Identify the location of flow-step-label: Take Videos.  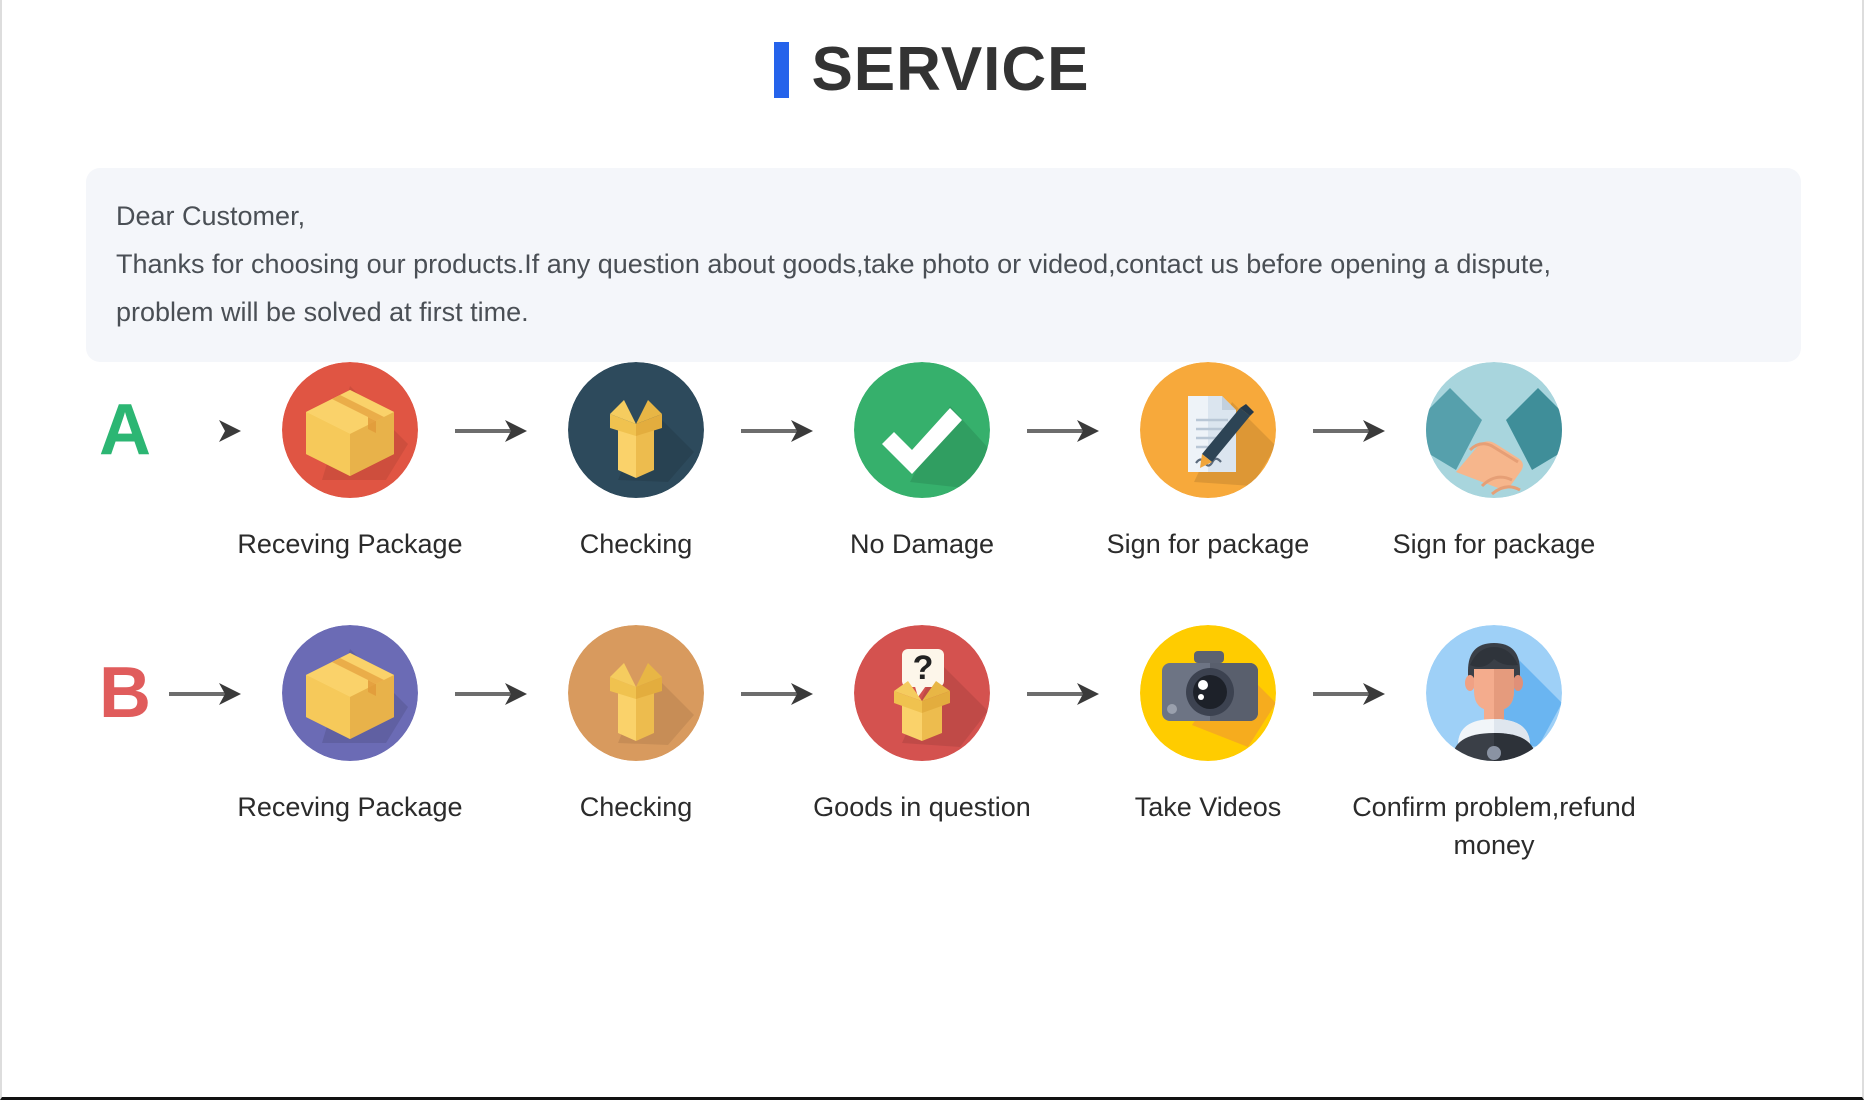
(1208, 807).